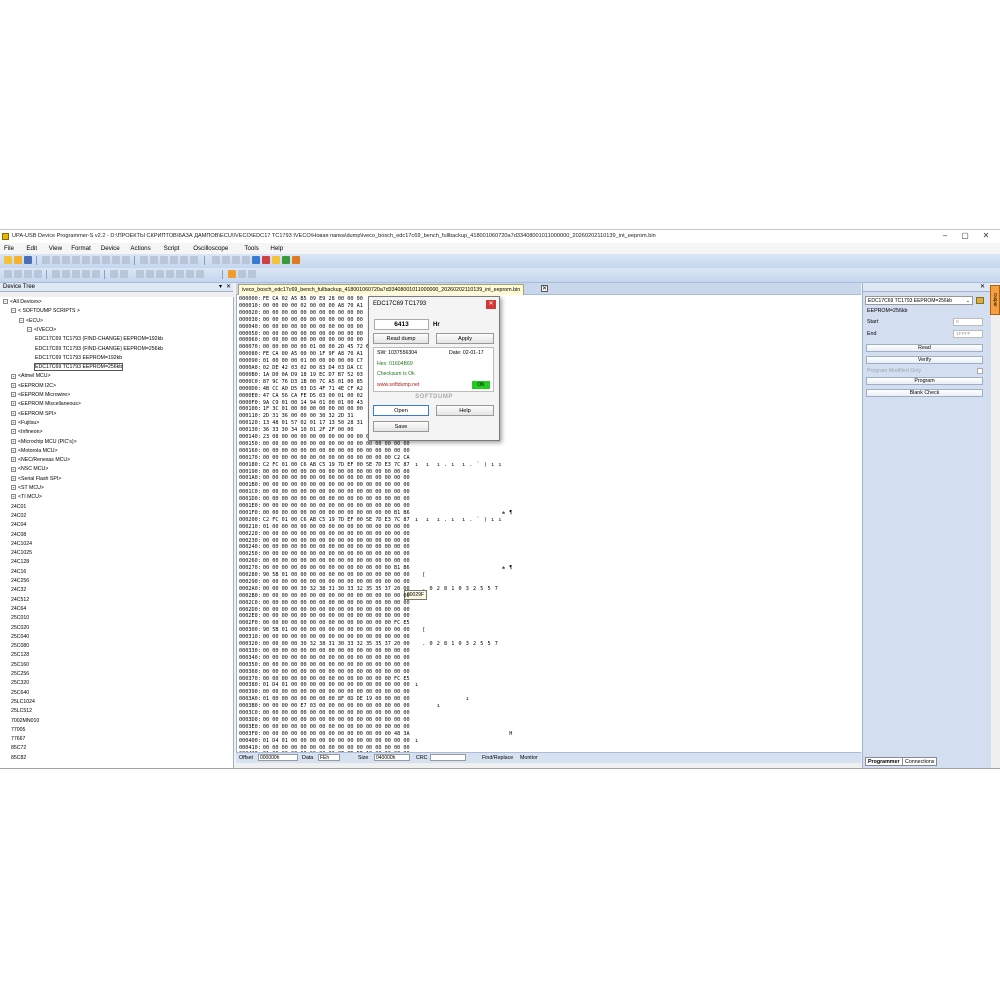  I want to click on tree-item: 25LC1024, so click(23, 702).